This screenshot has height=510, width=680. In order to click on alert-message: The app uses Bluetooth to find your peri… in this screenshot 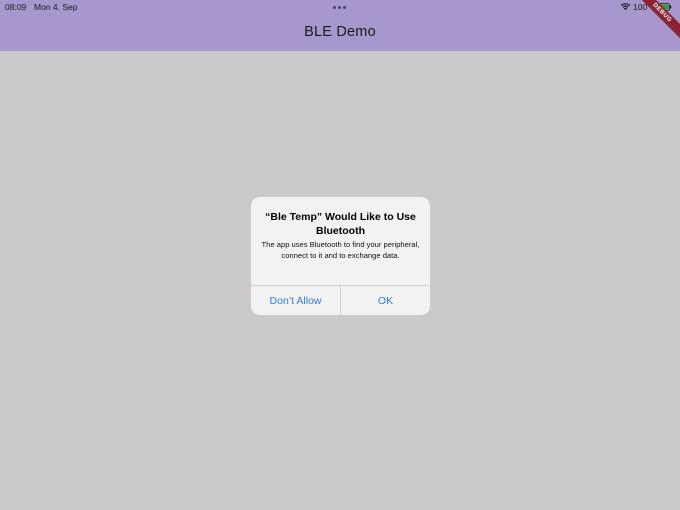, I will do `click(340, 250)`.